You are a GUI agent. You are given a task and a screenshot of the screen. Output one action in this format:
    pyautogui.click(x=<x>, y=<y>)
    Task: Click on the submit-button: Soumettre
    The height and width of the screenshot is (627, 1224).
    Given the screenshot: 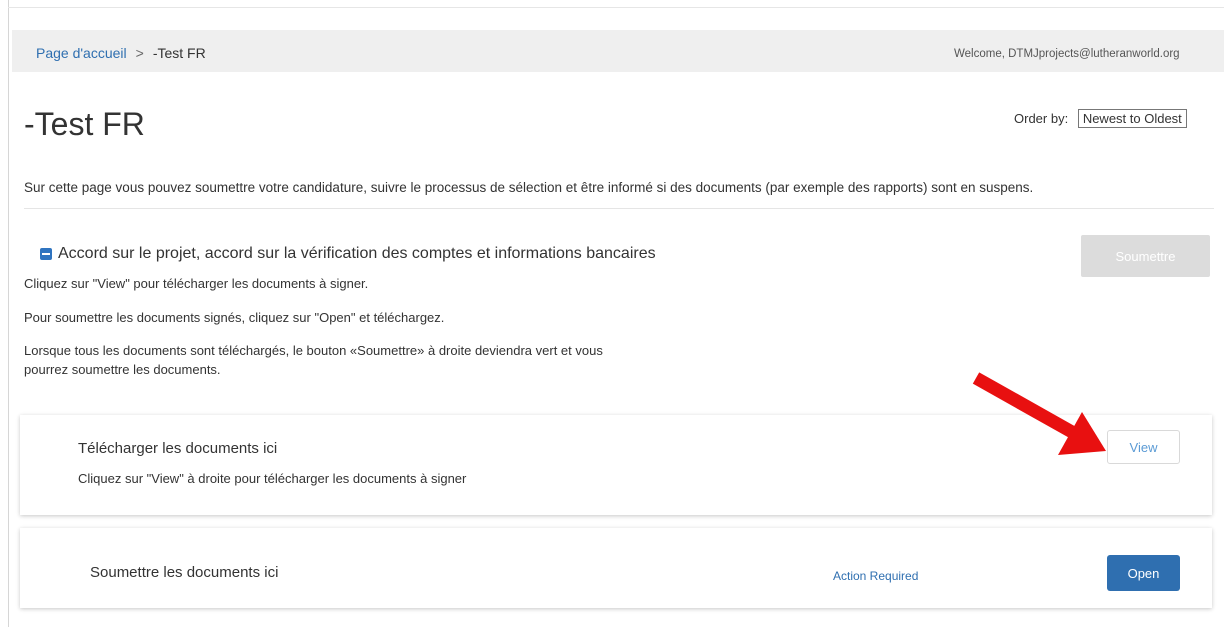 What is the action you would take?
    pyautogui.click(x=1145, y=256)
    